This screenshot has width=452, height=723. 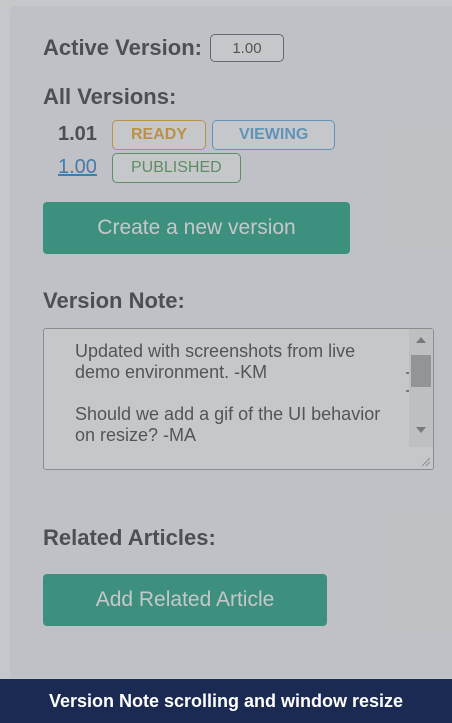 What do you see at coordinates (247, 97) in the screenshot?
I see `all-versions-heading: All Versions:` at bounding box center [247, 97].